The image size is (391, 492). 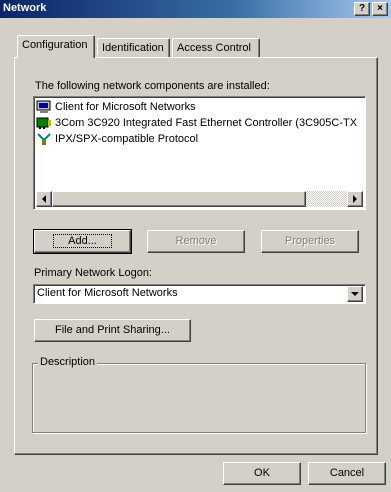 I want to click on tab-label: Access Control, so click(x=214, y=48).